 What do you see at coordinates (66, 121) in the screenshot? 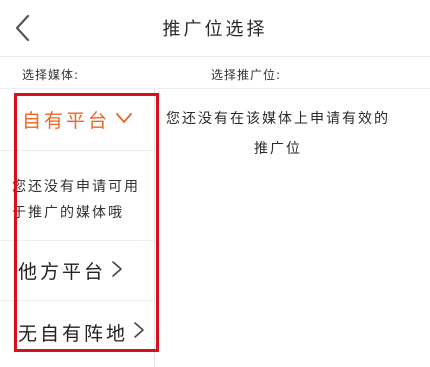
I see `sidebar-item-label: 自有平台` at bounding box center [66, 121].